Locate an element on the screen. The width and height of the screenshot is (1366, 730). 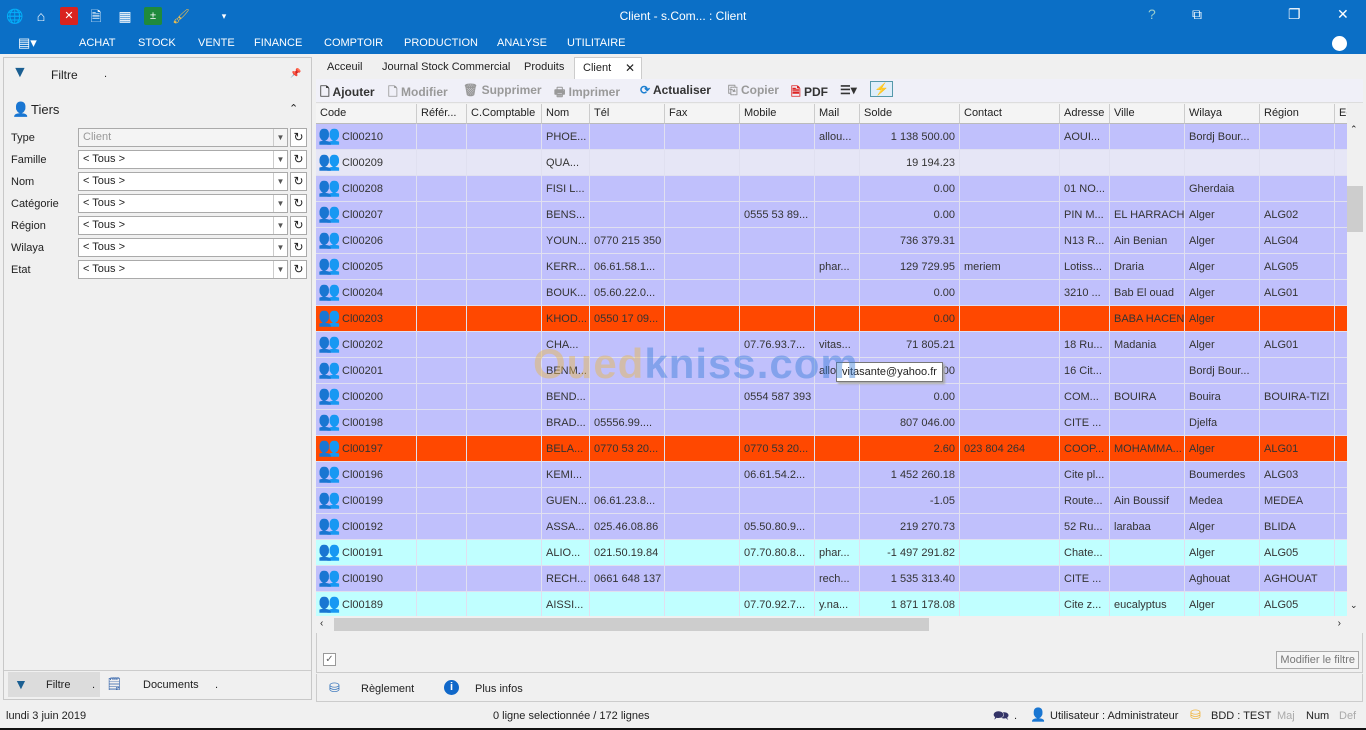
tab-produits: Produits is located at coordinates (544, 68).